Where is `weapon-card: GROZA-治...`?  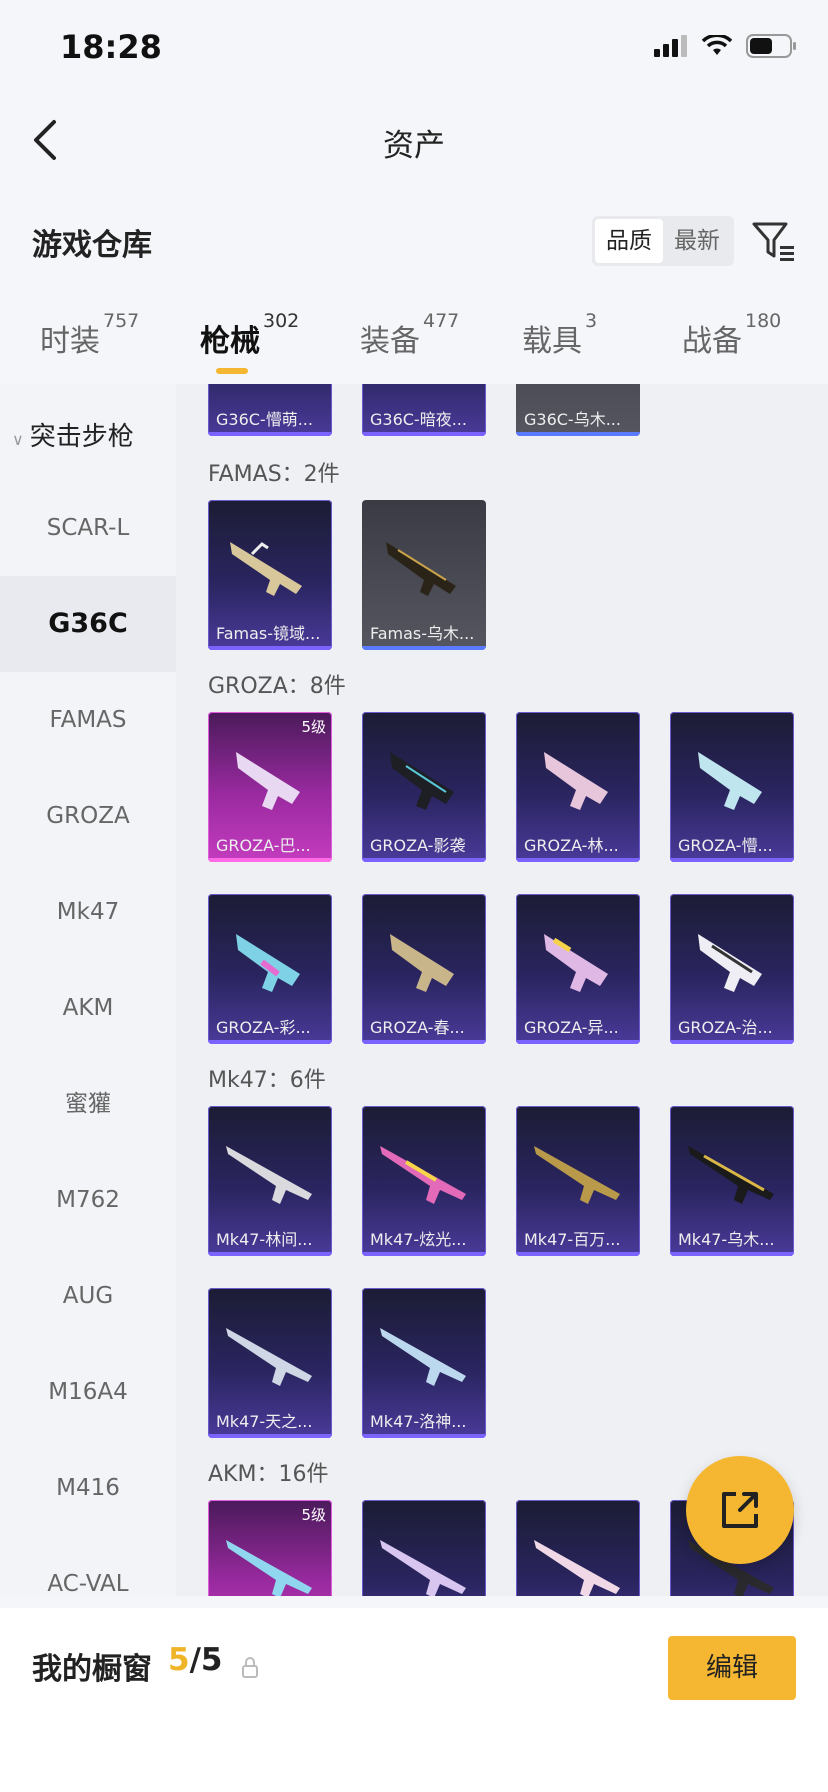
weapon-card: GROZA-治... is located at coordinates (732, 969).